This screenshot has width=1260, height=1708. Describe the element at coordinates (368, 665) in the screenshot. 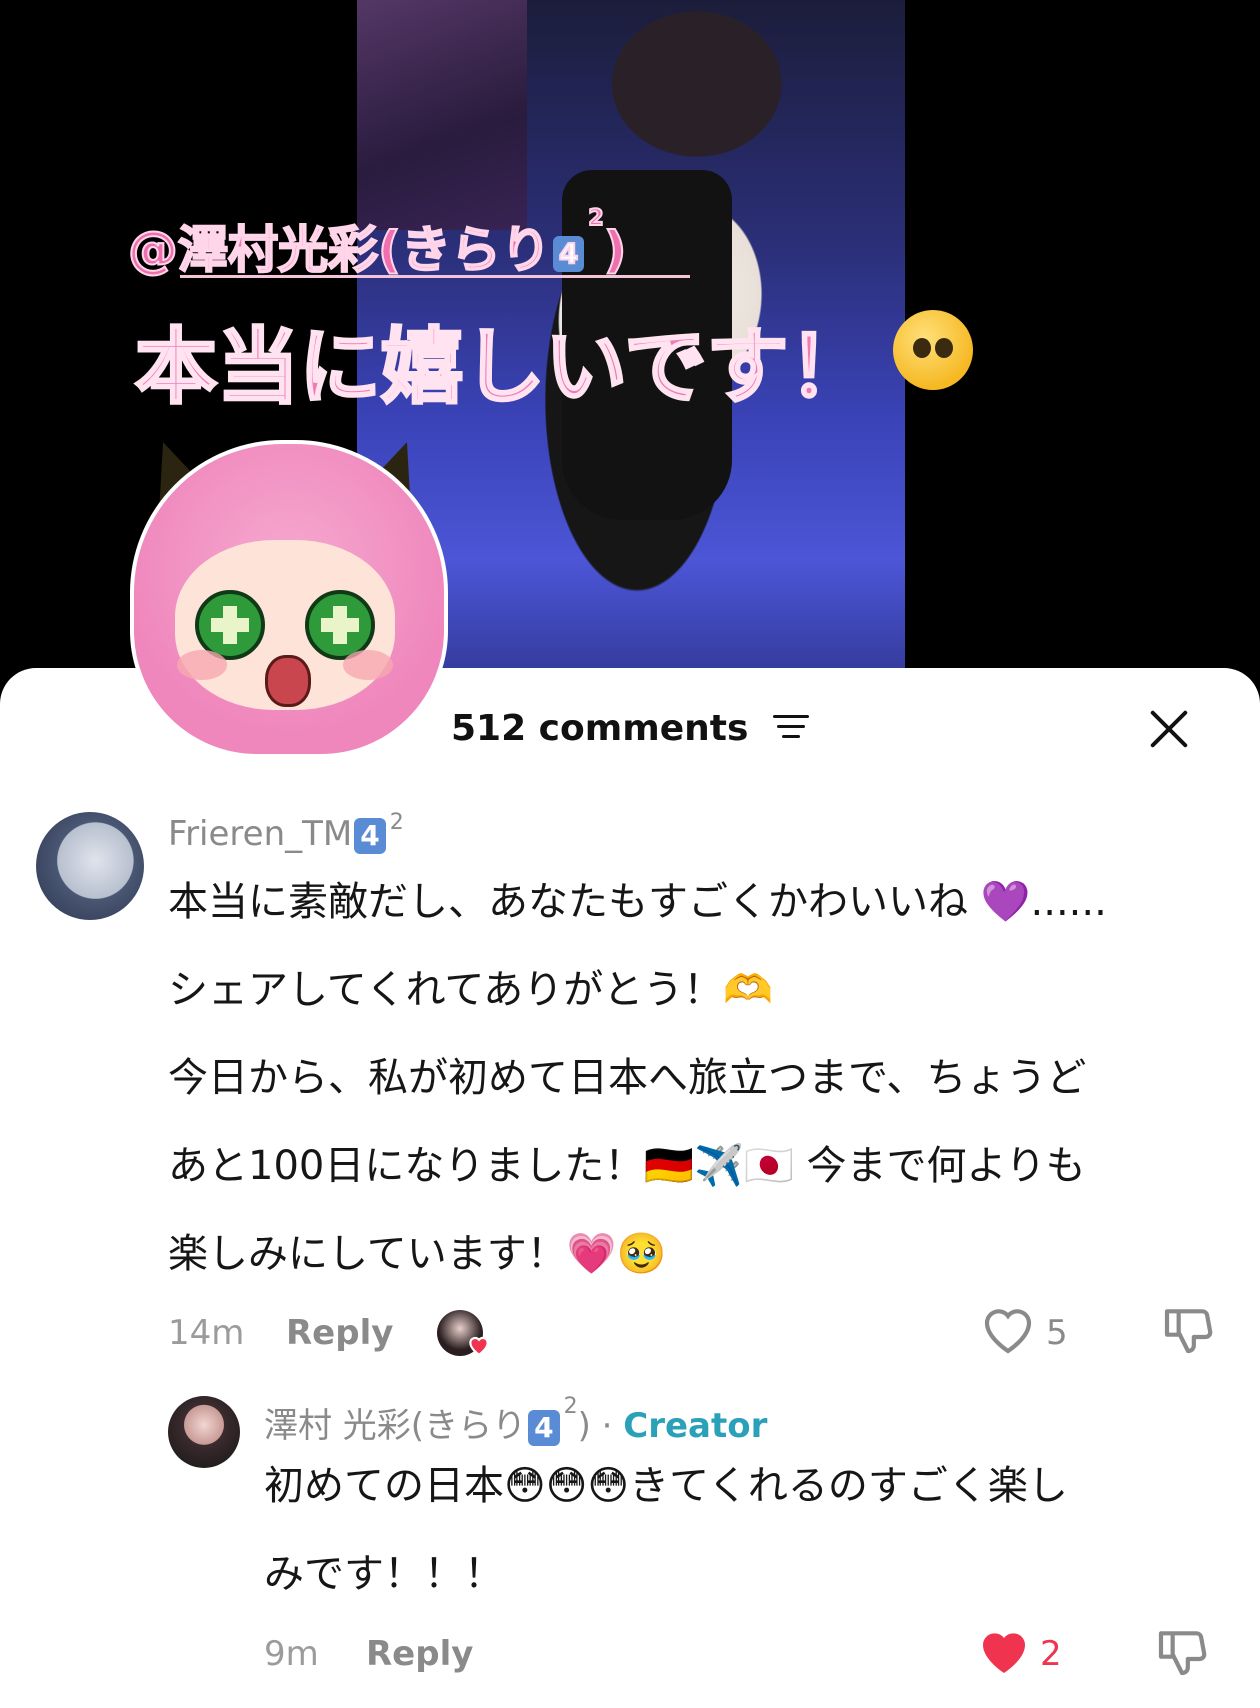

I see `sticker-blush-right` at that location.